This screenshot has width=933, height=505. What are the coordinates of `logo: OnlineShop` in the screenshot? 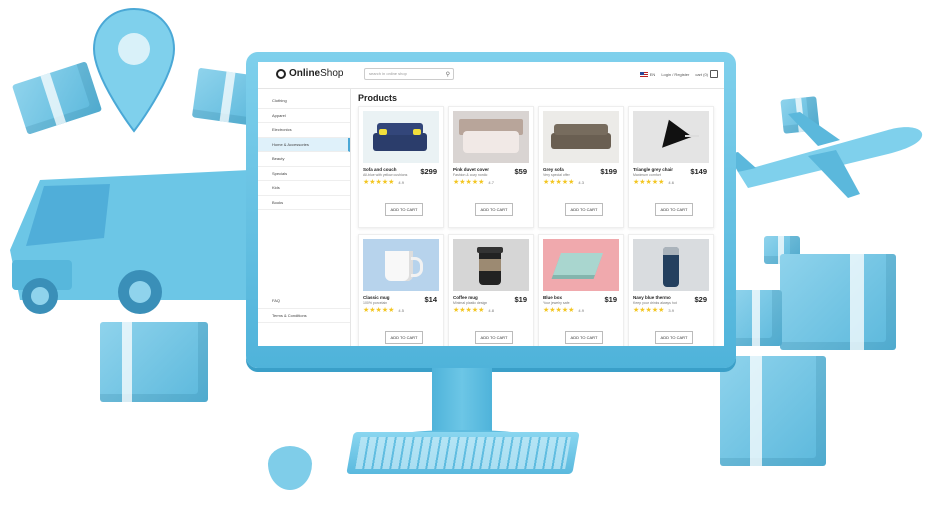 It's located at (309, 73).